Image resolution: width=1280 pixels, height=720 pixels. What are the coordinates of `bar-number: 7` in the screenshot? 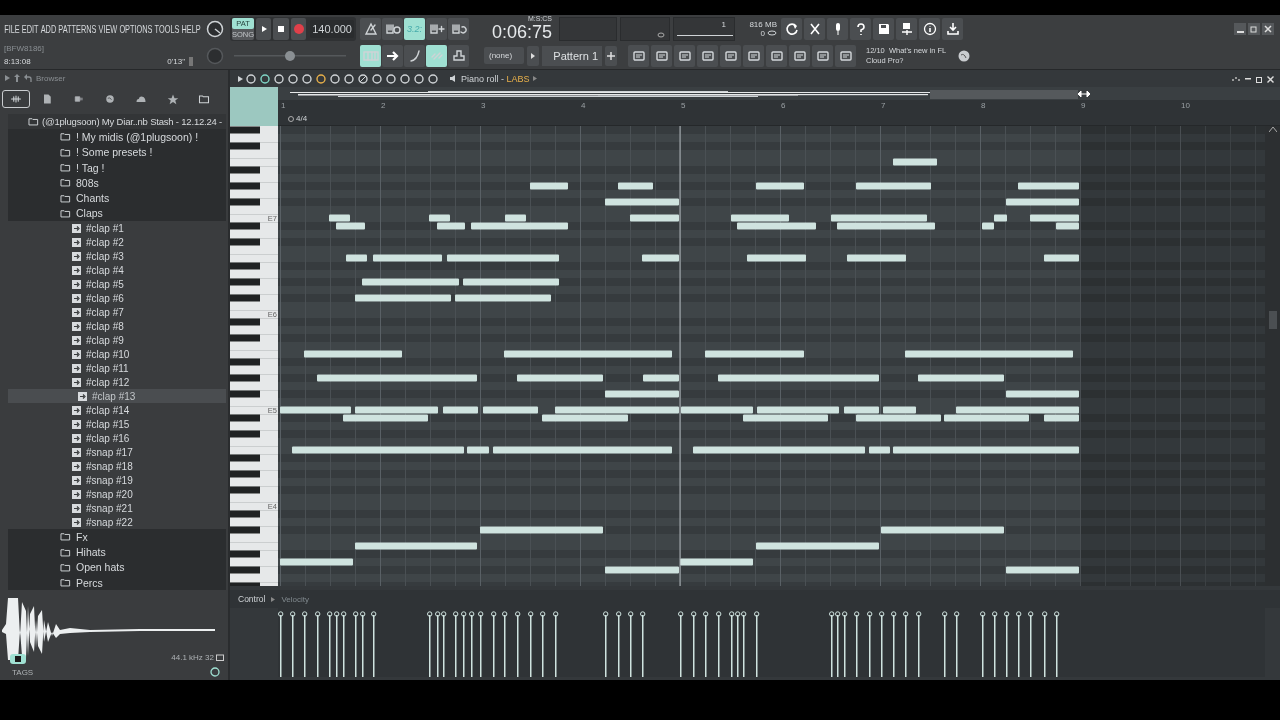 It's located at (883, 106).